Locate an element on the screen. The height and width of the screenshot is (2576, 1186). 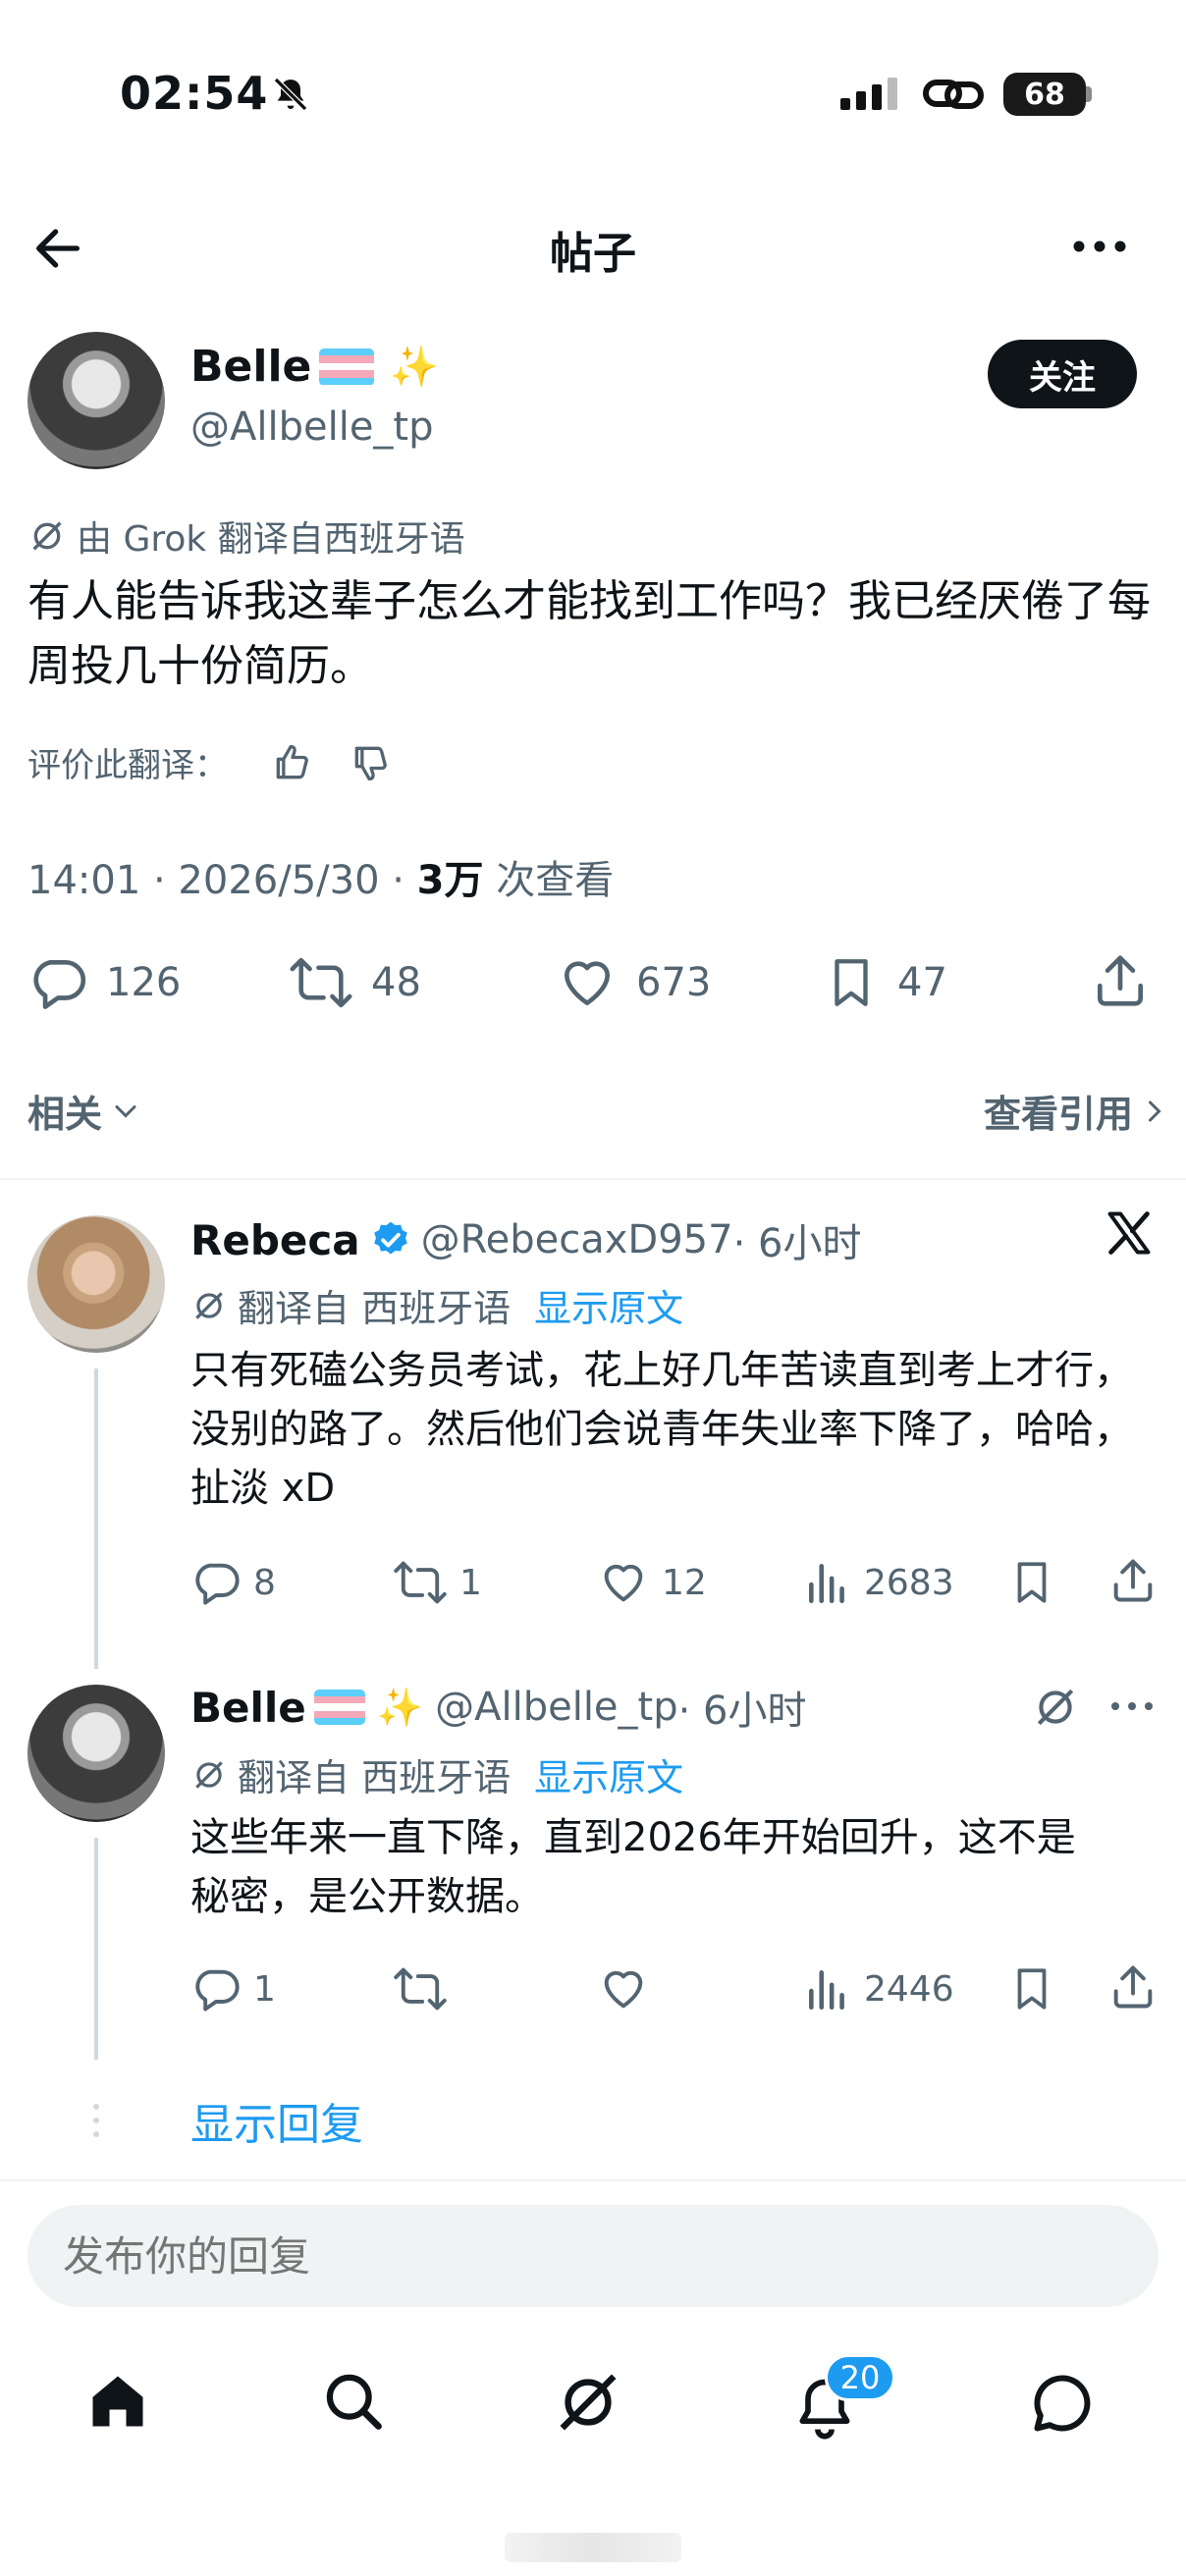
author-handle: @Allbelle_tp is located at coordinates (312, 427).